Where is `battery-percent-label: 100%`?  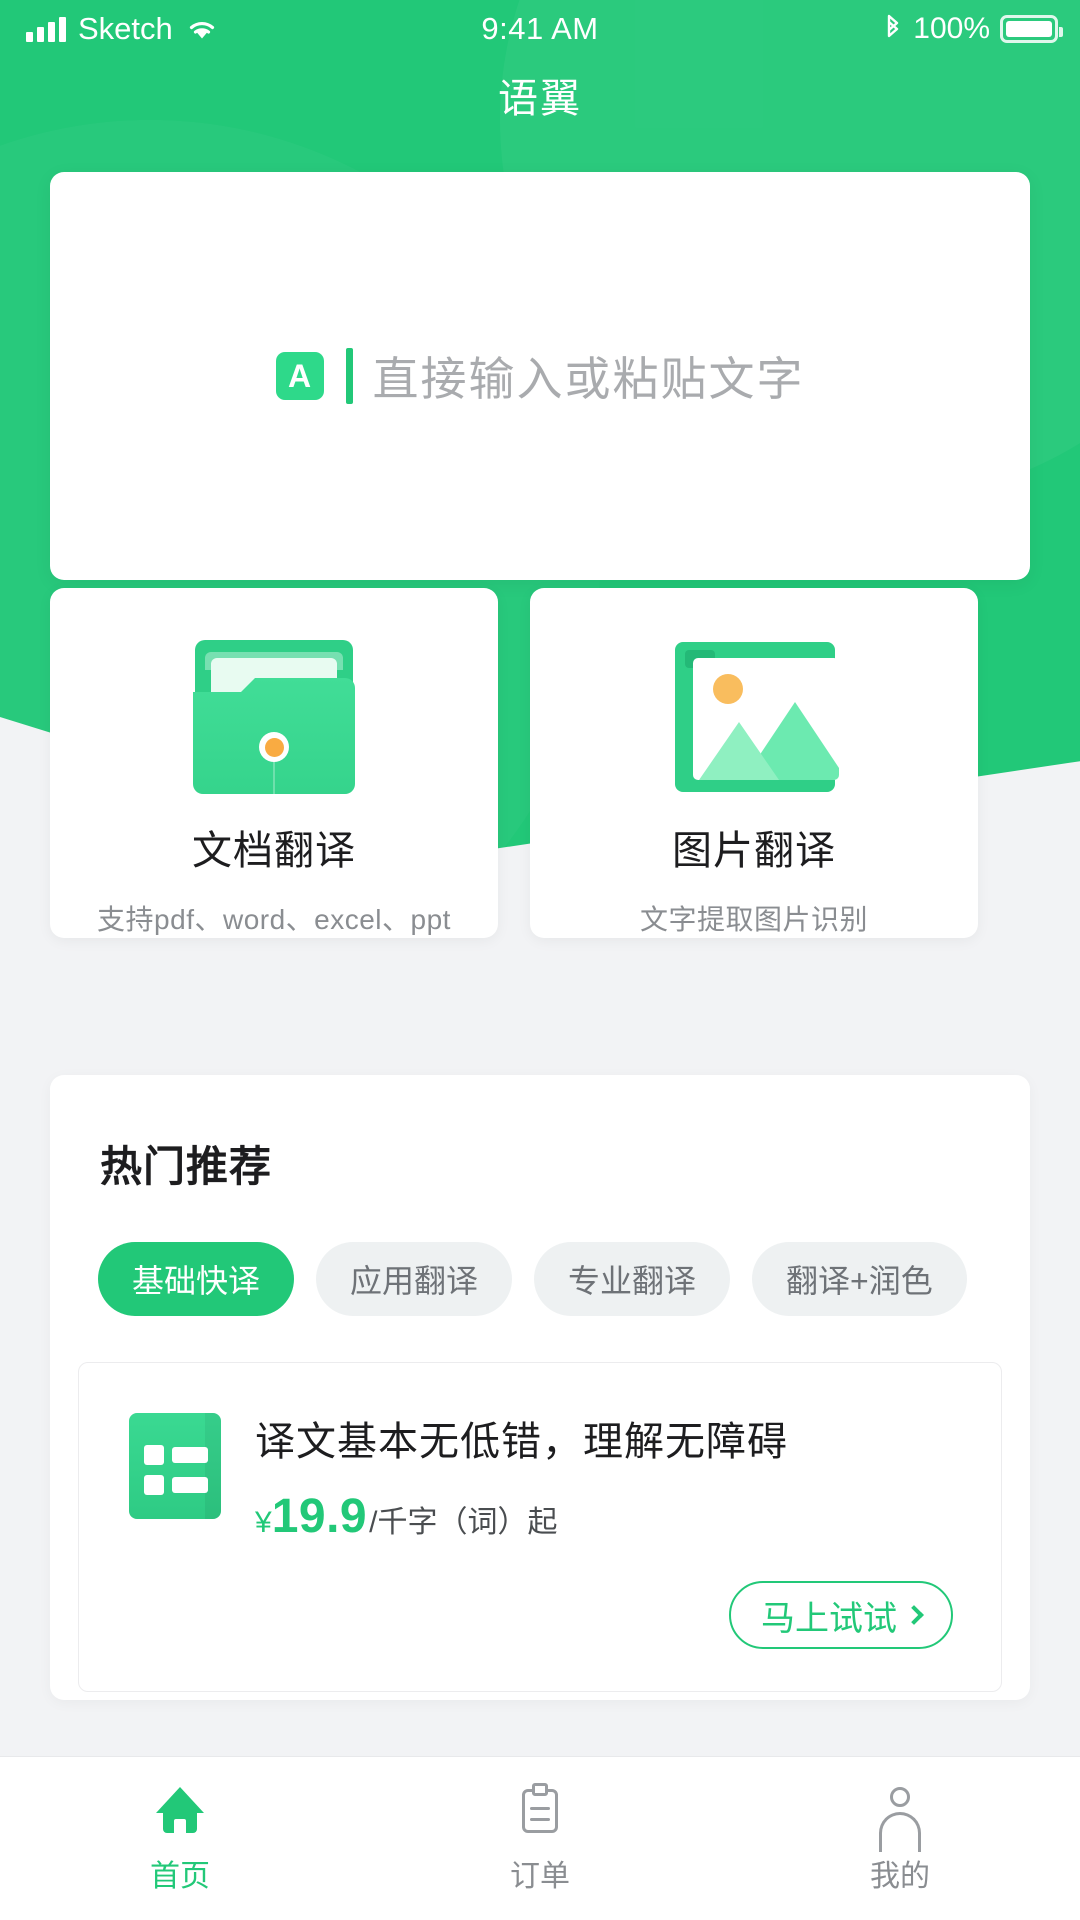
battery-percent-label: 100% is located at coordinates (951, 28).